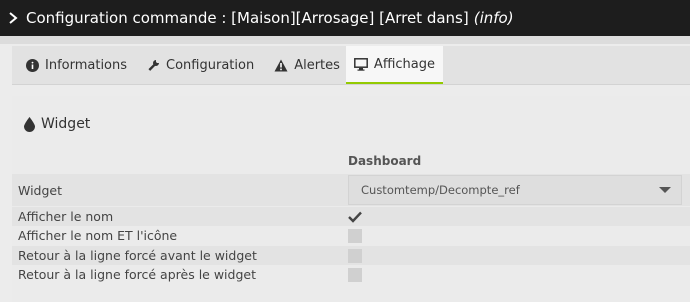 The width and height of the screenshot is (690, 302). Describe the element at coordinates (40, 190) in the screenshot. I see `widget-label: Widget` at that location.